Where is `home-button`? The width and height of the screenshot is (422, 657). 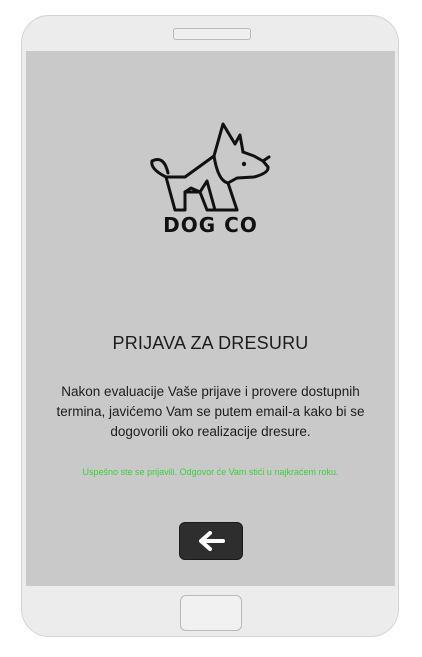 home-button is located at coordinates (211, 613).